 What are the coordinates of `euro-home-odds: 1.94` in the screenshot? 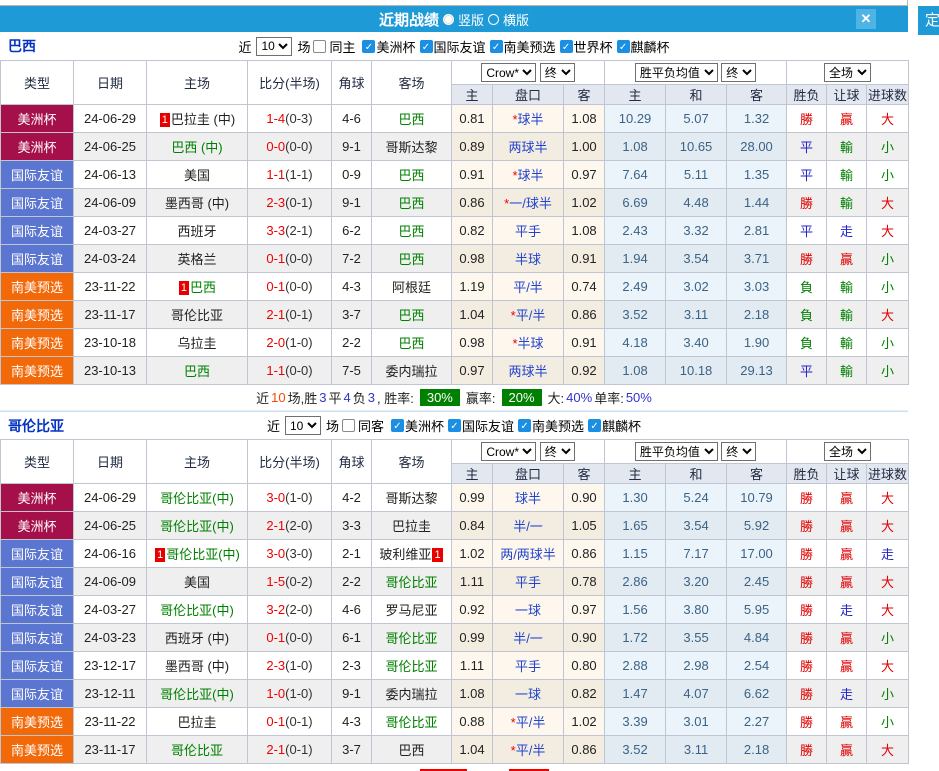 It's located at (635, 258).